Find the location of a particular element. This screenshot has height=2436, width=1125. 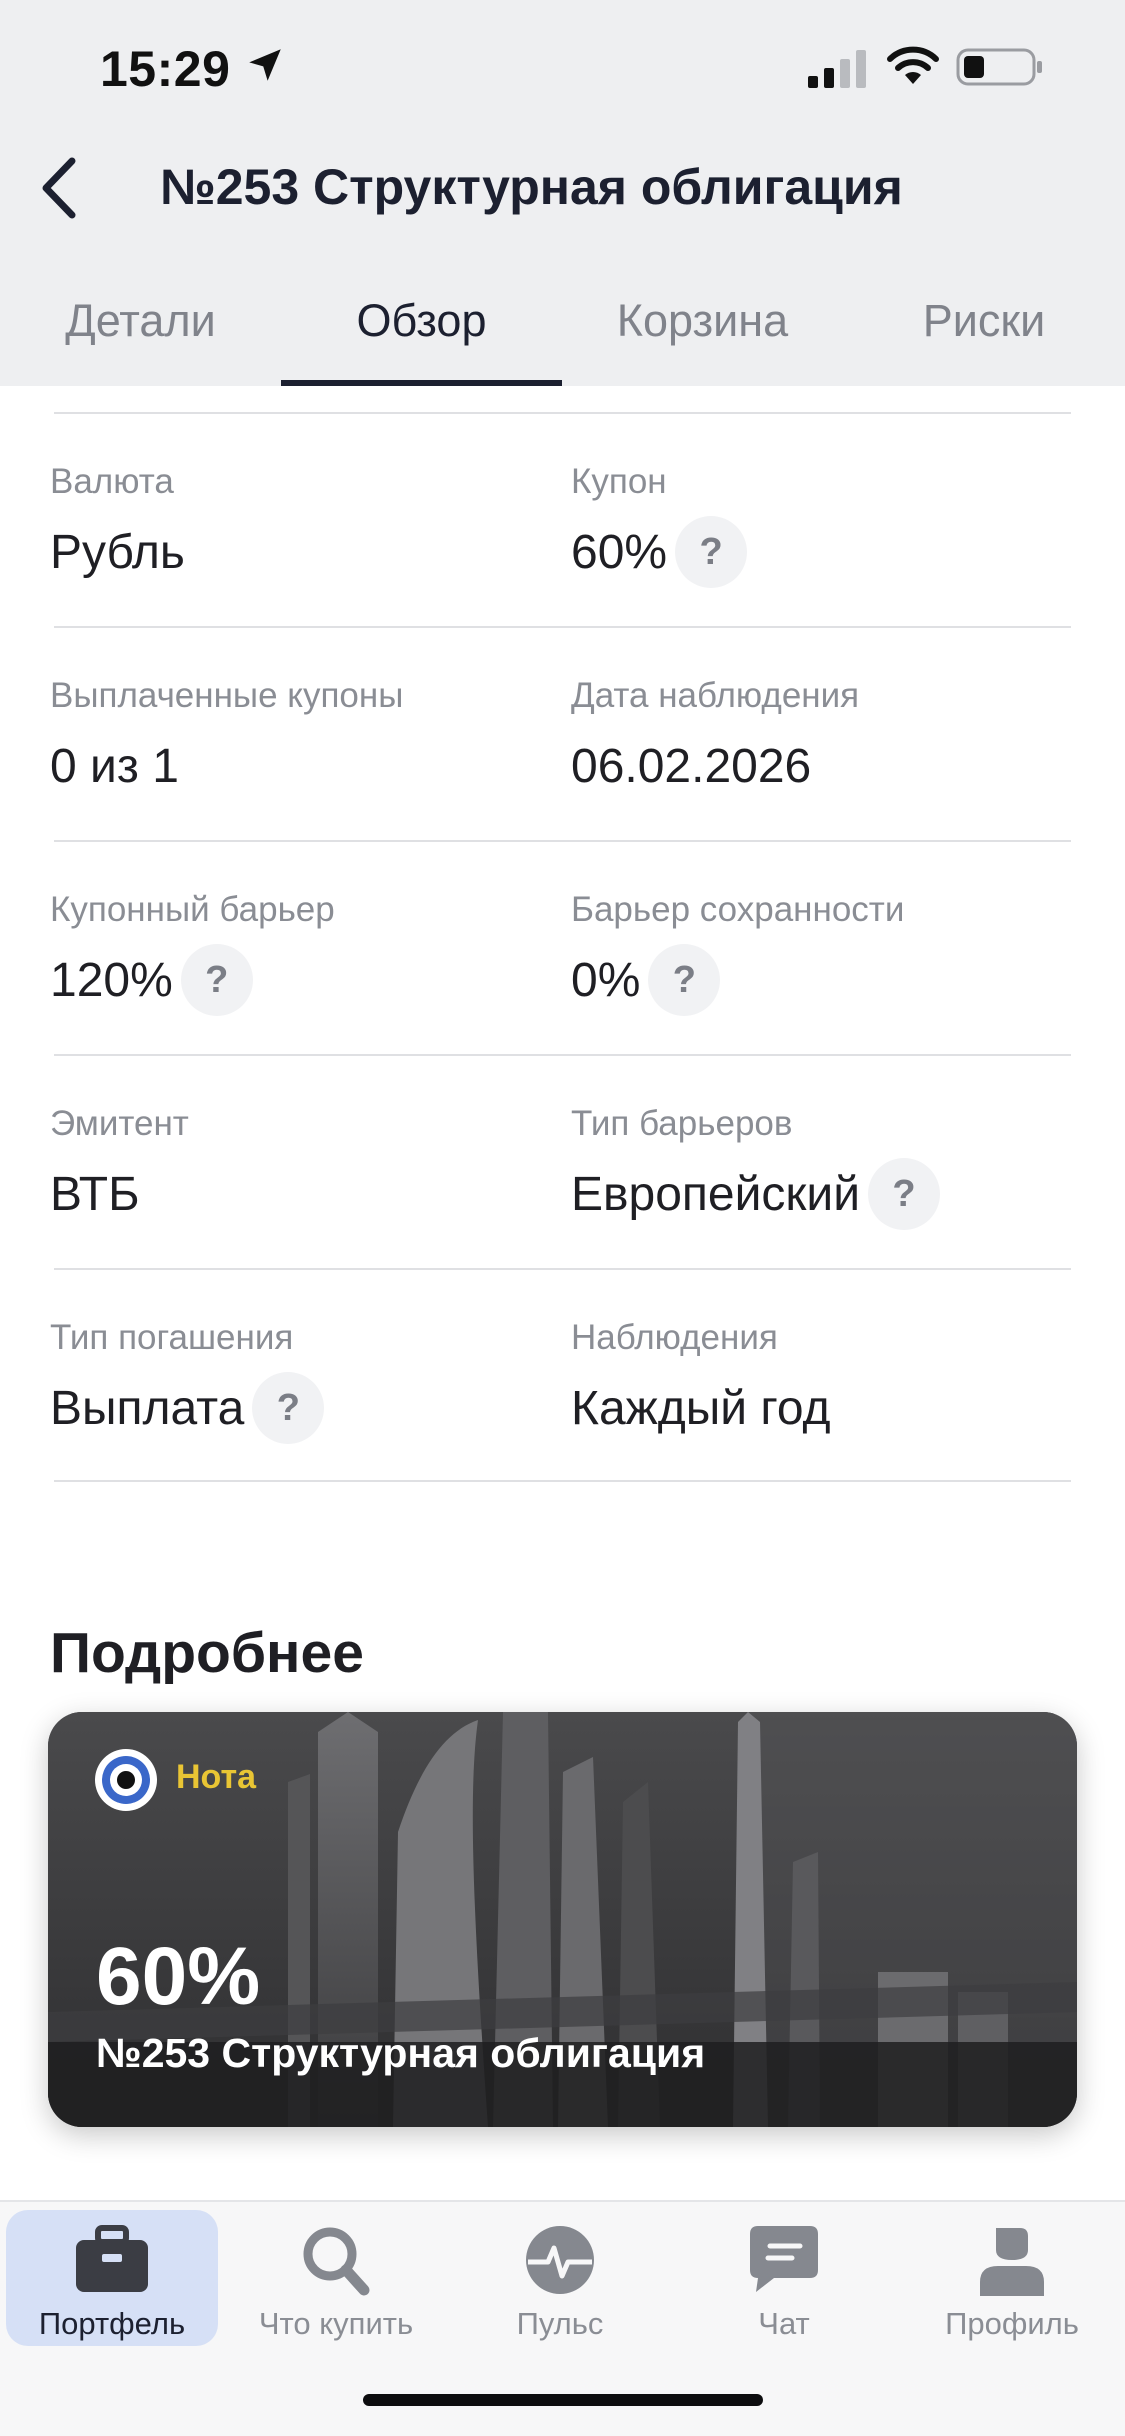

nav-item-chat: Чат is located at coordinates (784, 2278).